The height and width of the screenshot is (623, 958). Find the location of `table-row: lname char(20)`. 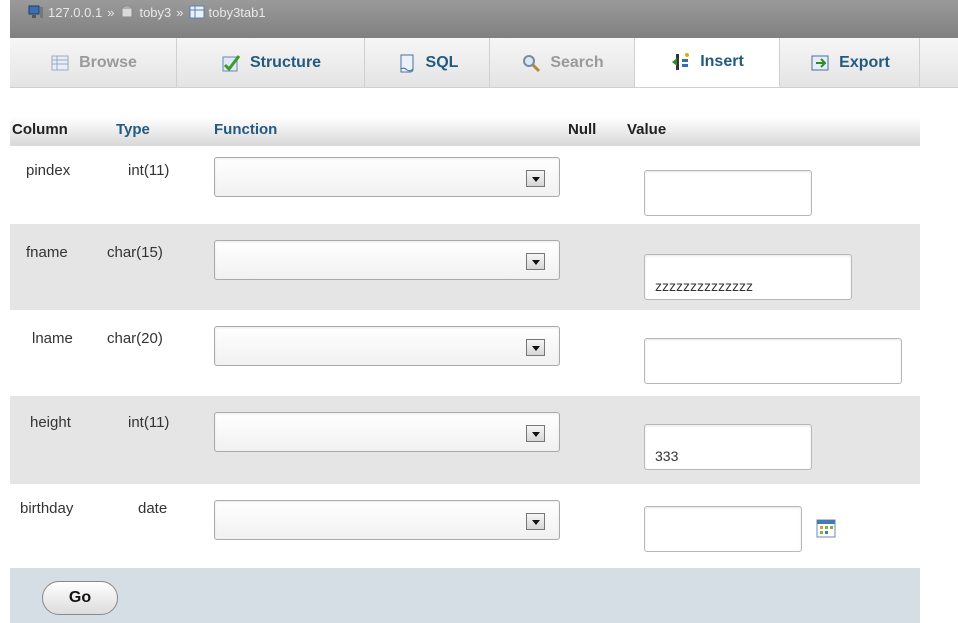

table-row: lname char(20) is located at coordinates (465, 353).